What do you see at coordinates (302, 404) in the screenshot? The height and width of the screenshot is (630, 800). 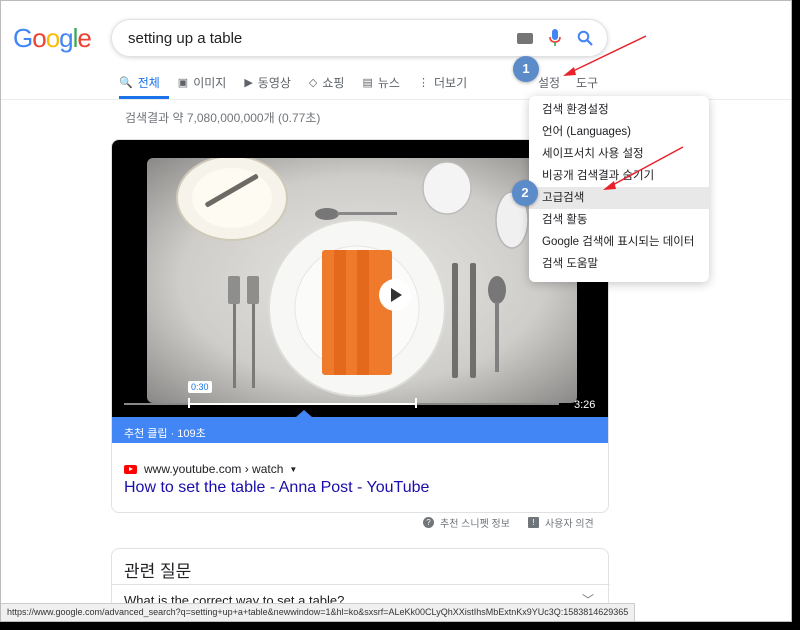 I see `video-clip-segment` at bounding box center [302, 404].